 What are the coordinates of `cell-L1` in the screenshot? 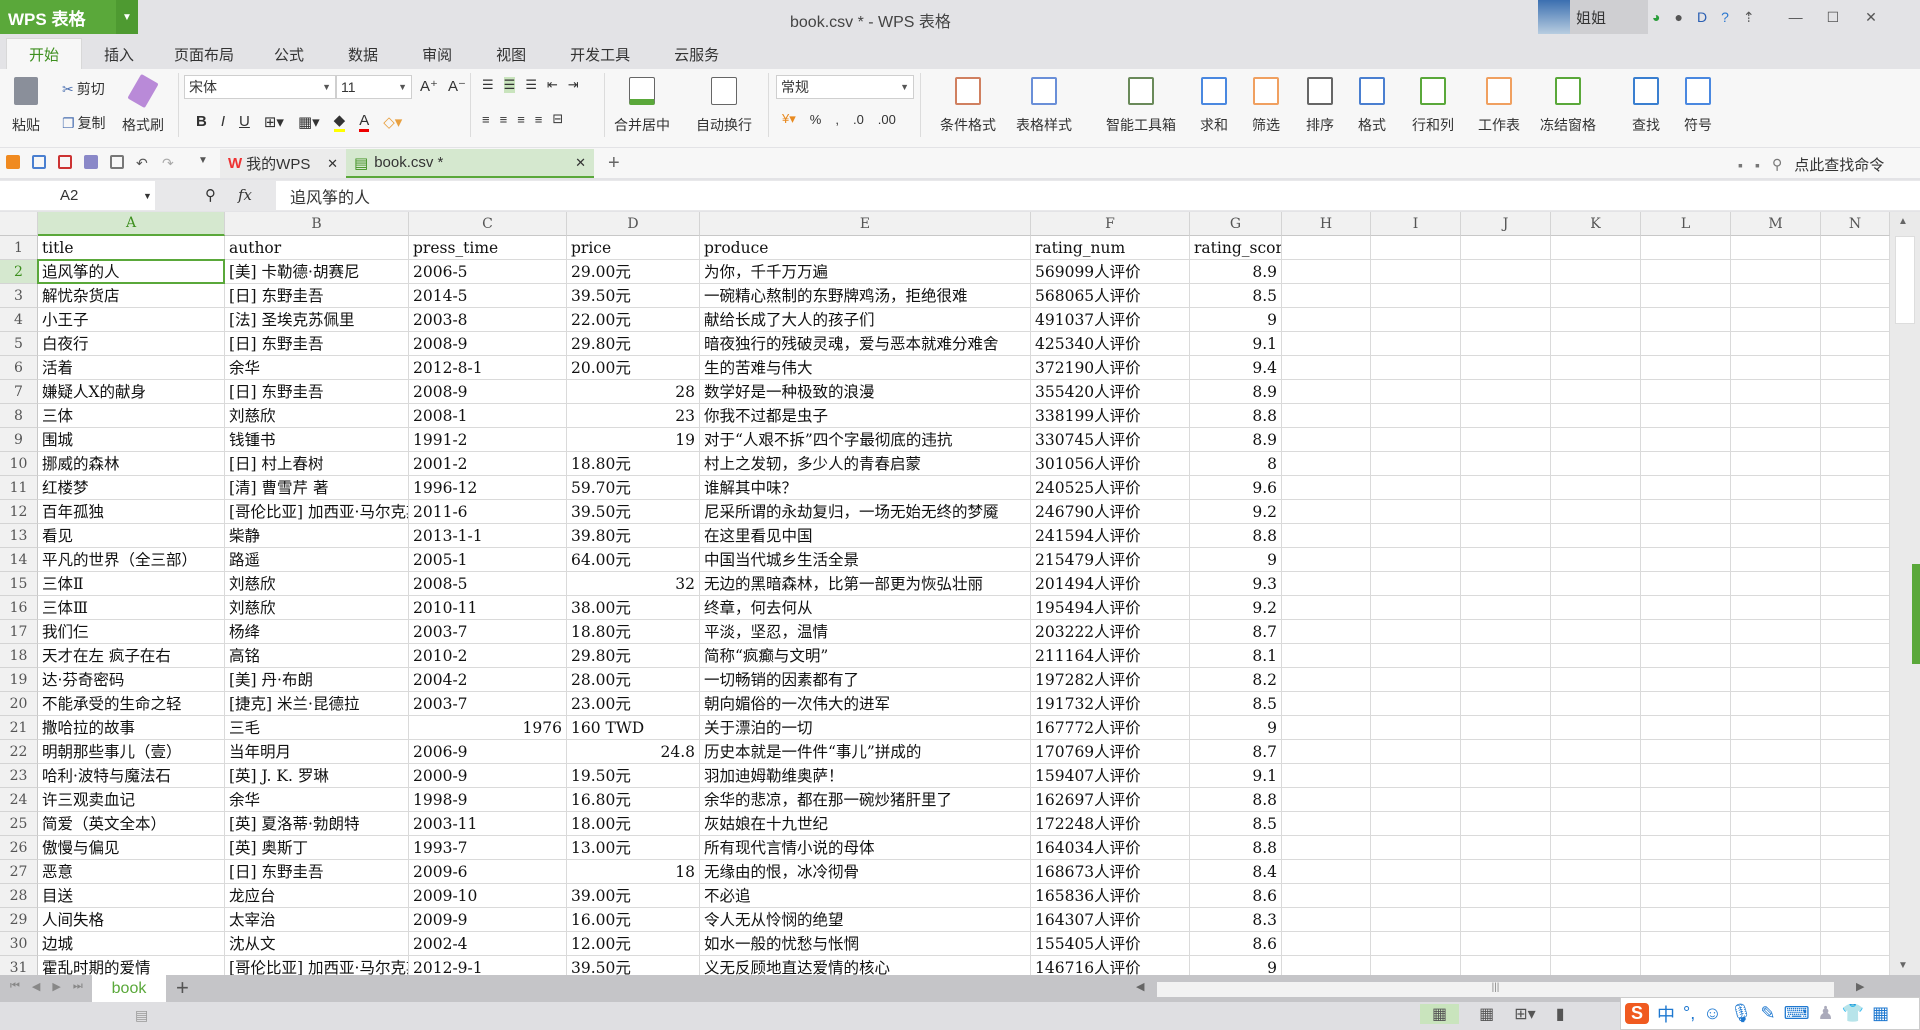 It's located at (1686, 248).